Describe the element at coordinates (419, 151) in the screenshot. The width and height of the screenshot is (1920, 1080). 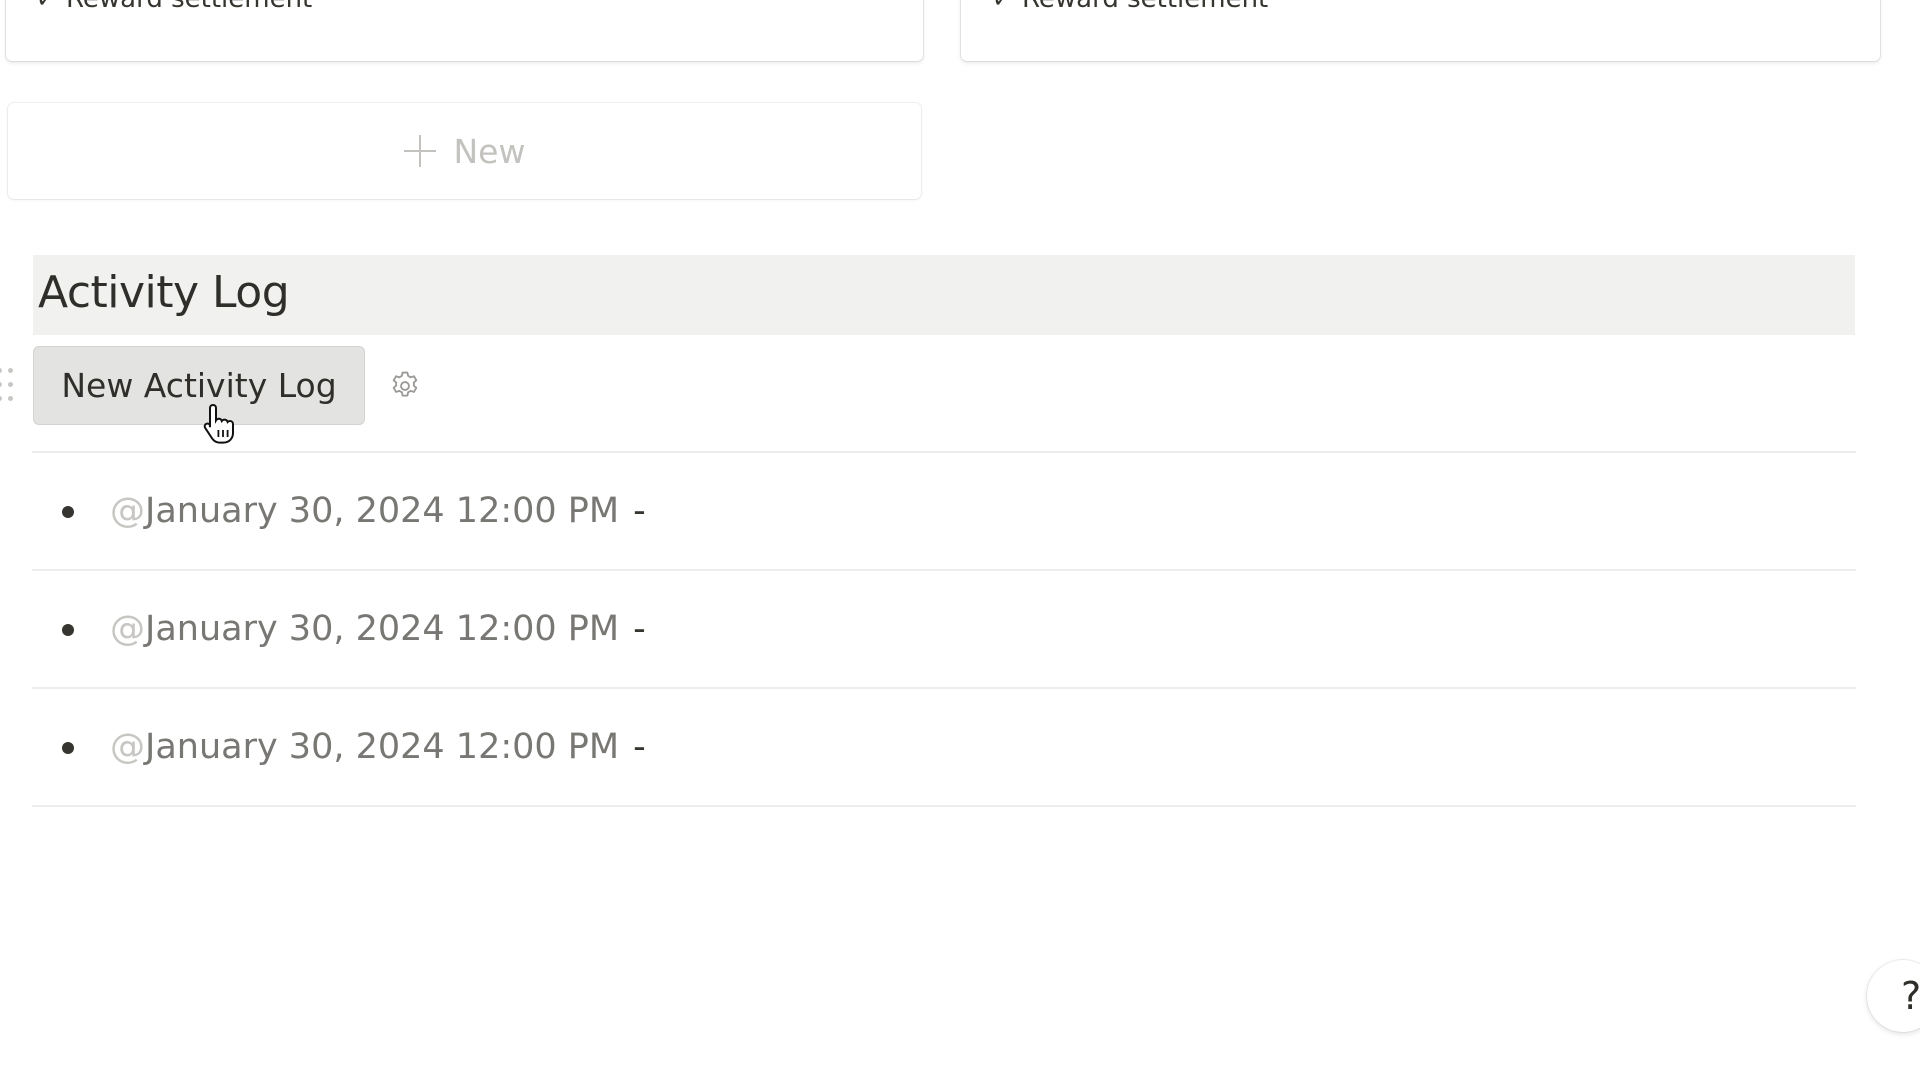
I see `plus-icon` at that location.